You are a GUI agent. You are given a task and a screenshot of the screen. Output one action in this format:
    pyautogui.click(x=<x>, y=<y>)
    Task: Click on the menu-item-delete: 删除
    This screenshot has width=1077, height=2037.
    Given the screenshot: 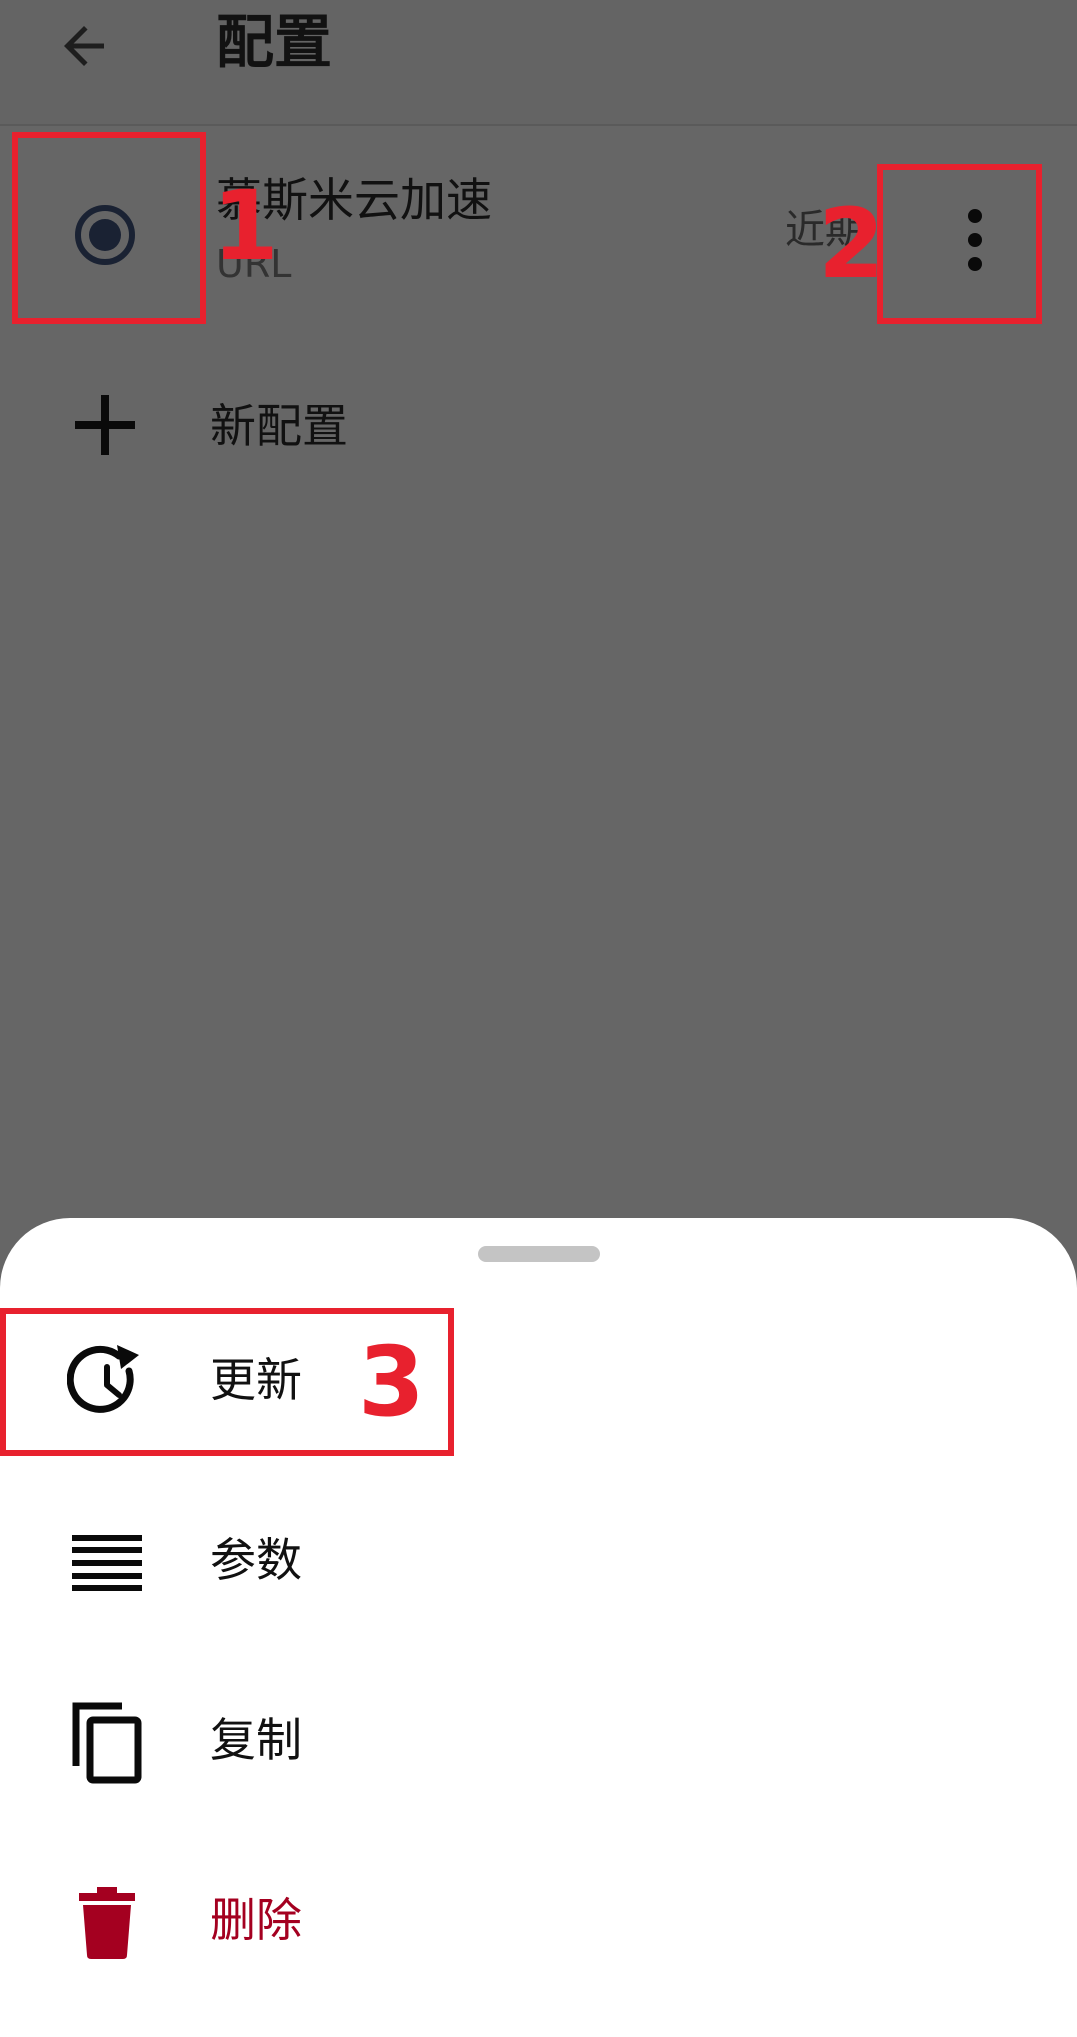 What is the action you would take?
    pyautogui.click(x=538, y=1923)
    